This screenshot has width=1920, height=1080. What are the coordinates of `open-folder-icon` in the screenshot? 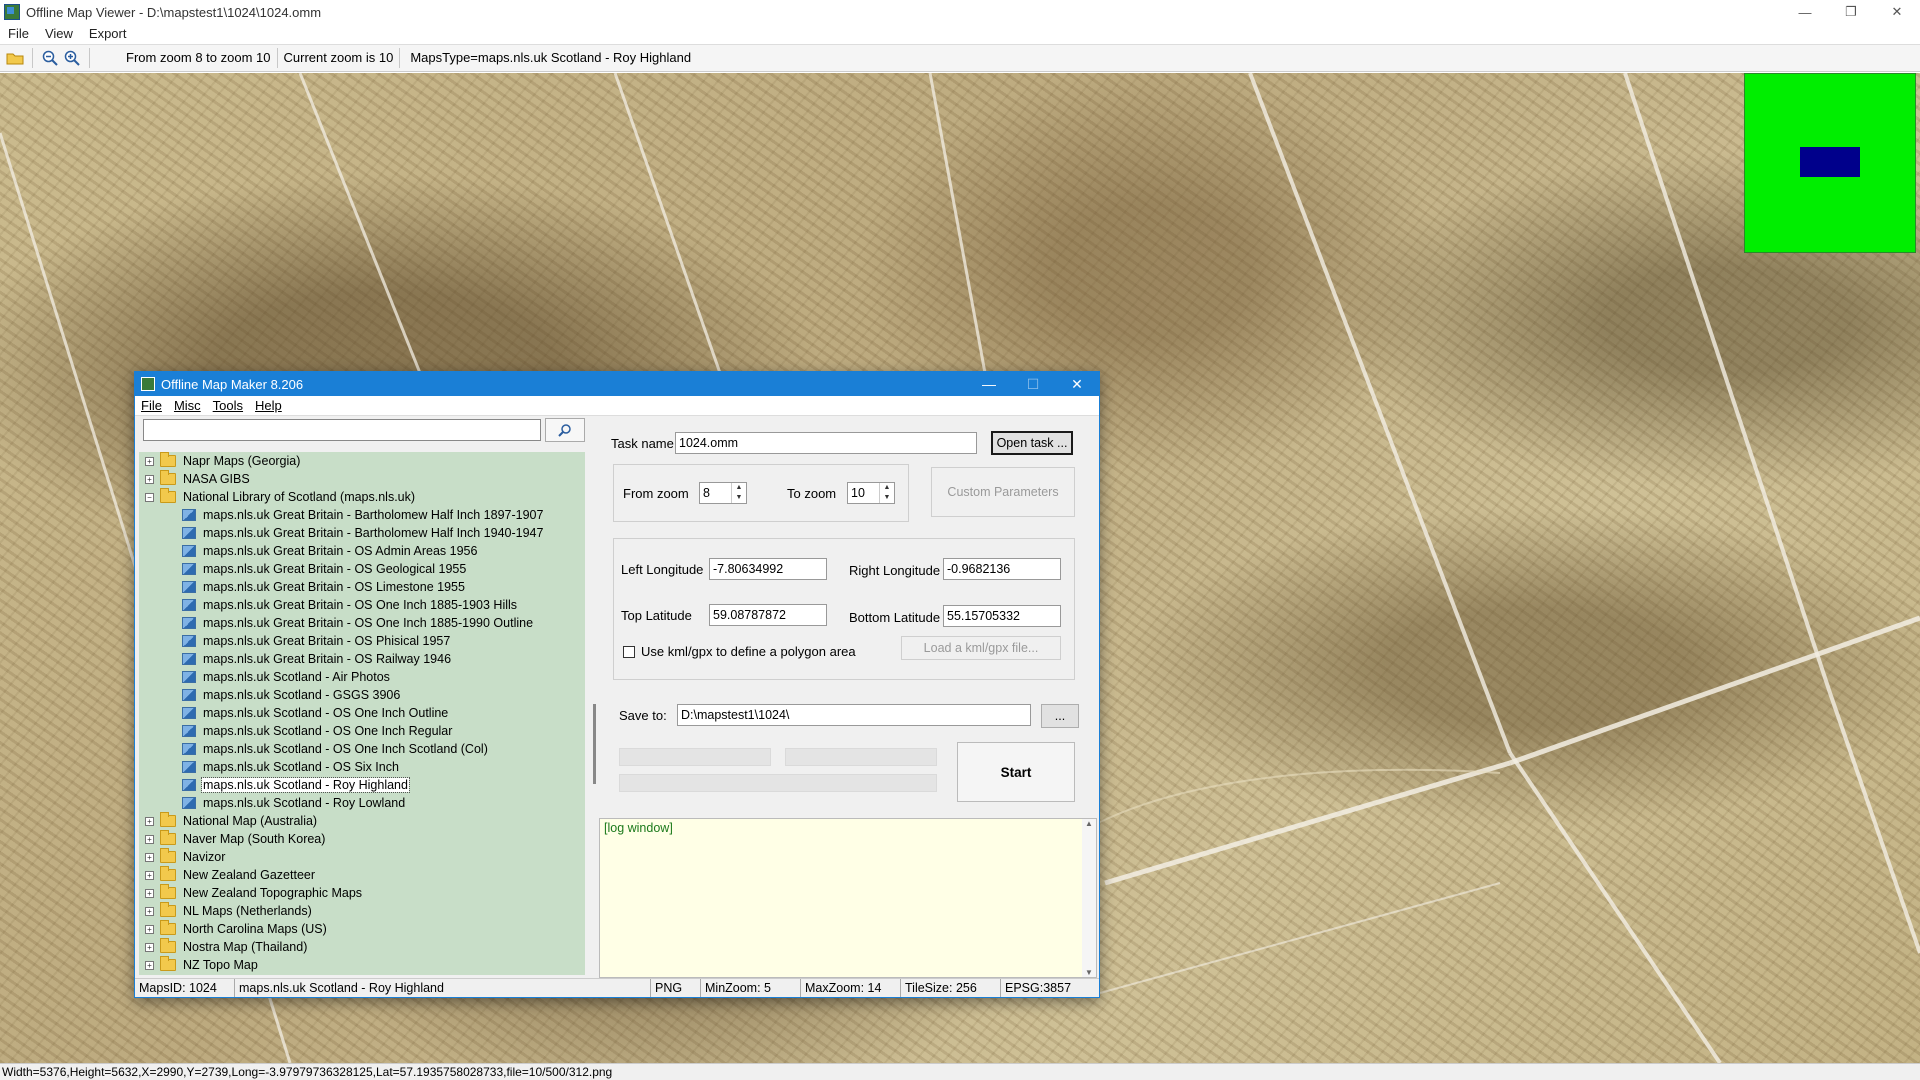 It's located at (15, 58).